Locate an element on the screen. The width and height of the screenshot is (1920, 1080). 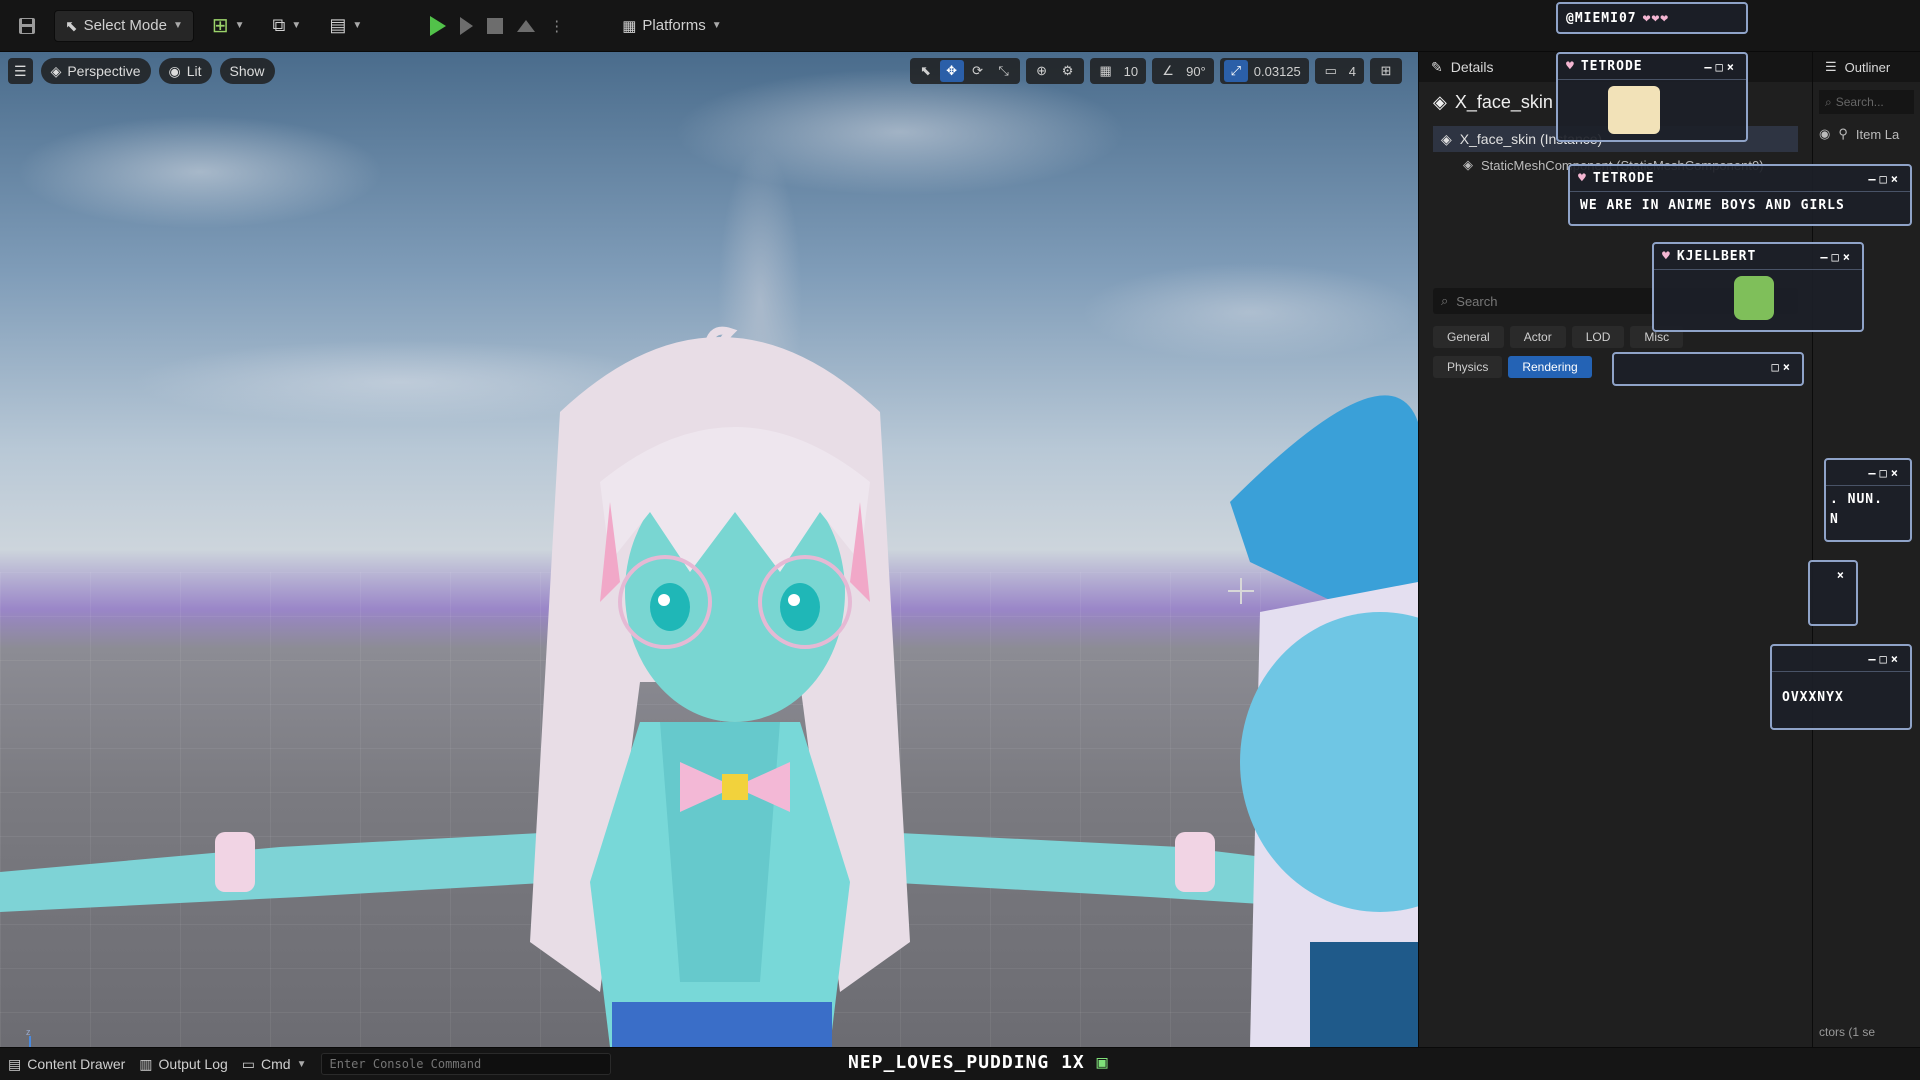
filter-tab-lod: LOD is located at coordinates (1598, 337).